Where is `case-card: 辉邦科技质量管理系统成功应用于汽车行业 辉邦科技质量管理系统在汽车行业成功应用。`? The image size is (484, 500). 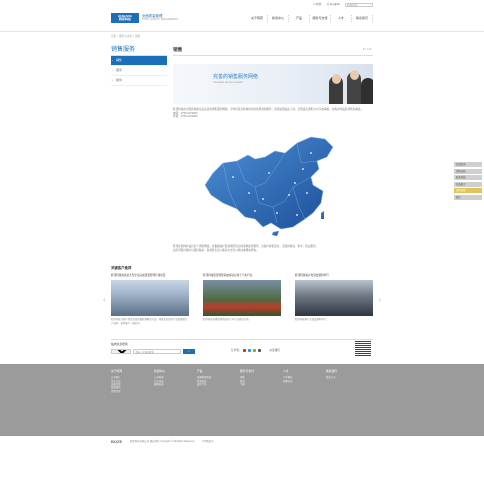
case-card: 辉邦科技质量管理系统成功应用于汽车行业 辉邦科技质量管理系统在汽车行业成功应用。 is located at coordinates (242, 298).